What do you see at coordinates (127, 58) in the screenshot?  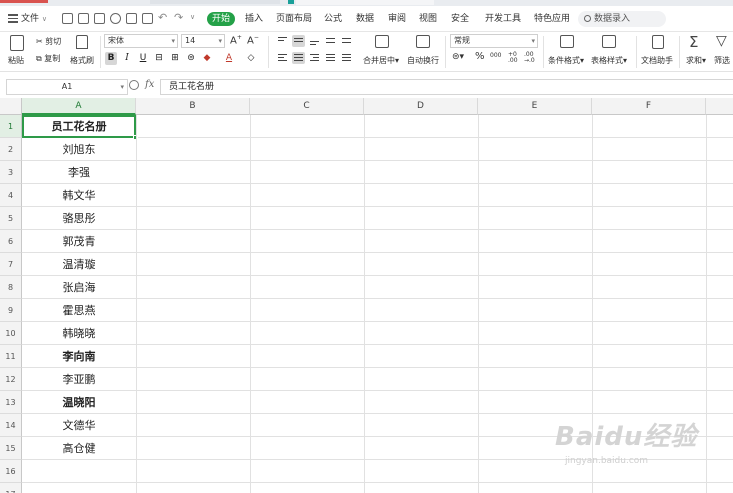 I see `italic-button: I` at bounding box center [127, 58].